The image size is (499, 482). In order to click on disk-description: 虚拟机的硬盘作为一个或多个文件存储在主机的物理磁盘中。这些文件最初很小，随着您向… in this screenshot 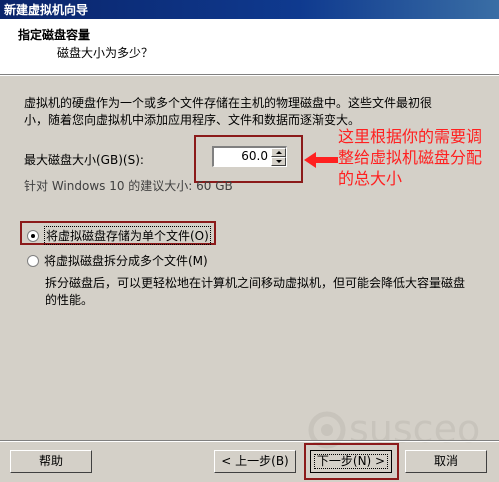, I will do `click(228, 111)`.